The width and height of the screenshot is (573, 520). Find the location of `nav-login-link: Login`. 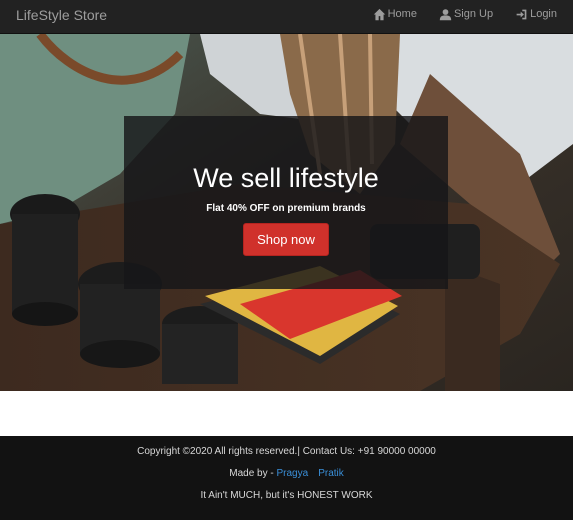

nav-login-link: Login is located at coordinates (536, 14).